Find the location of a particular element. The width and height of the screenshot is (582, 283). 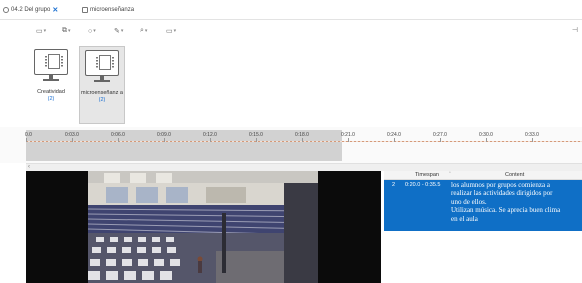

layout-menu-button: ▭ ▾ is located at coordinates (171, 31).